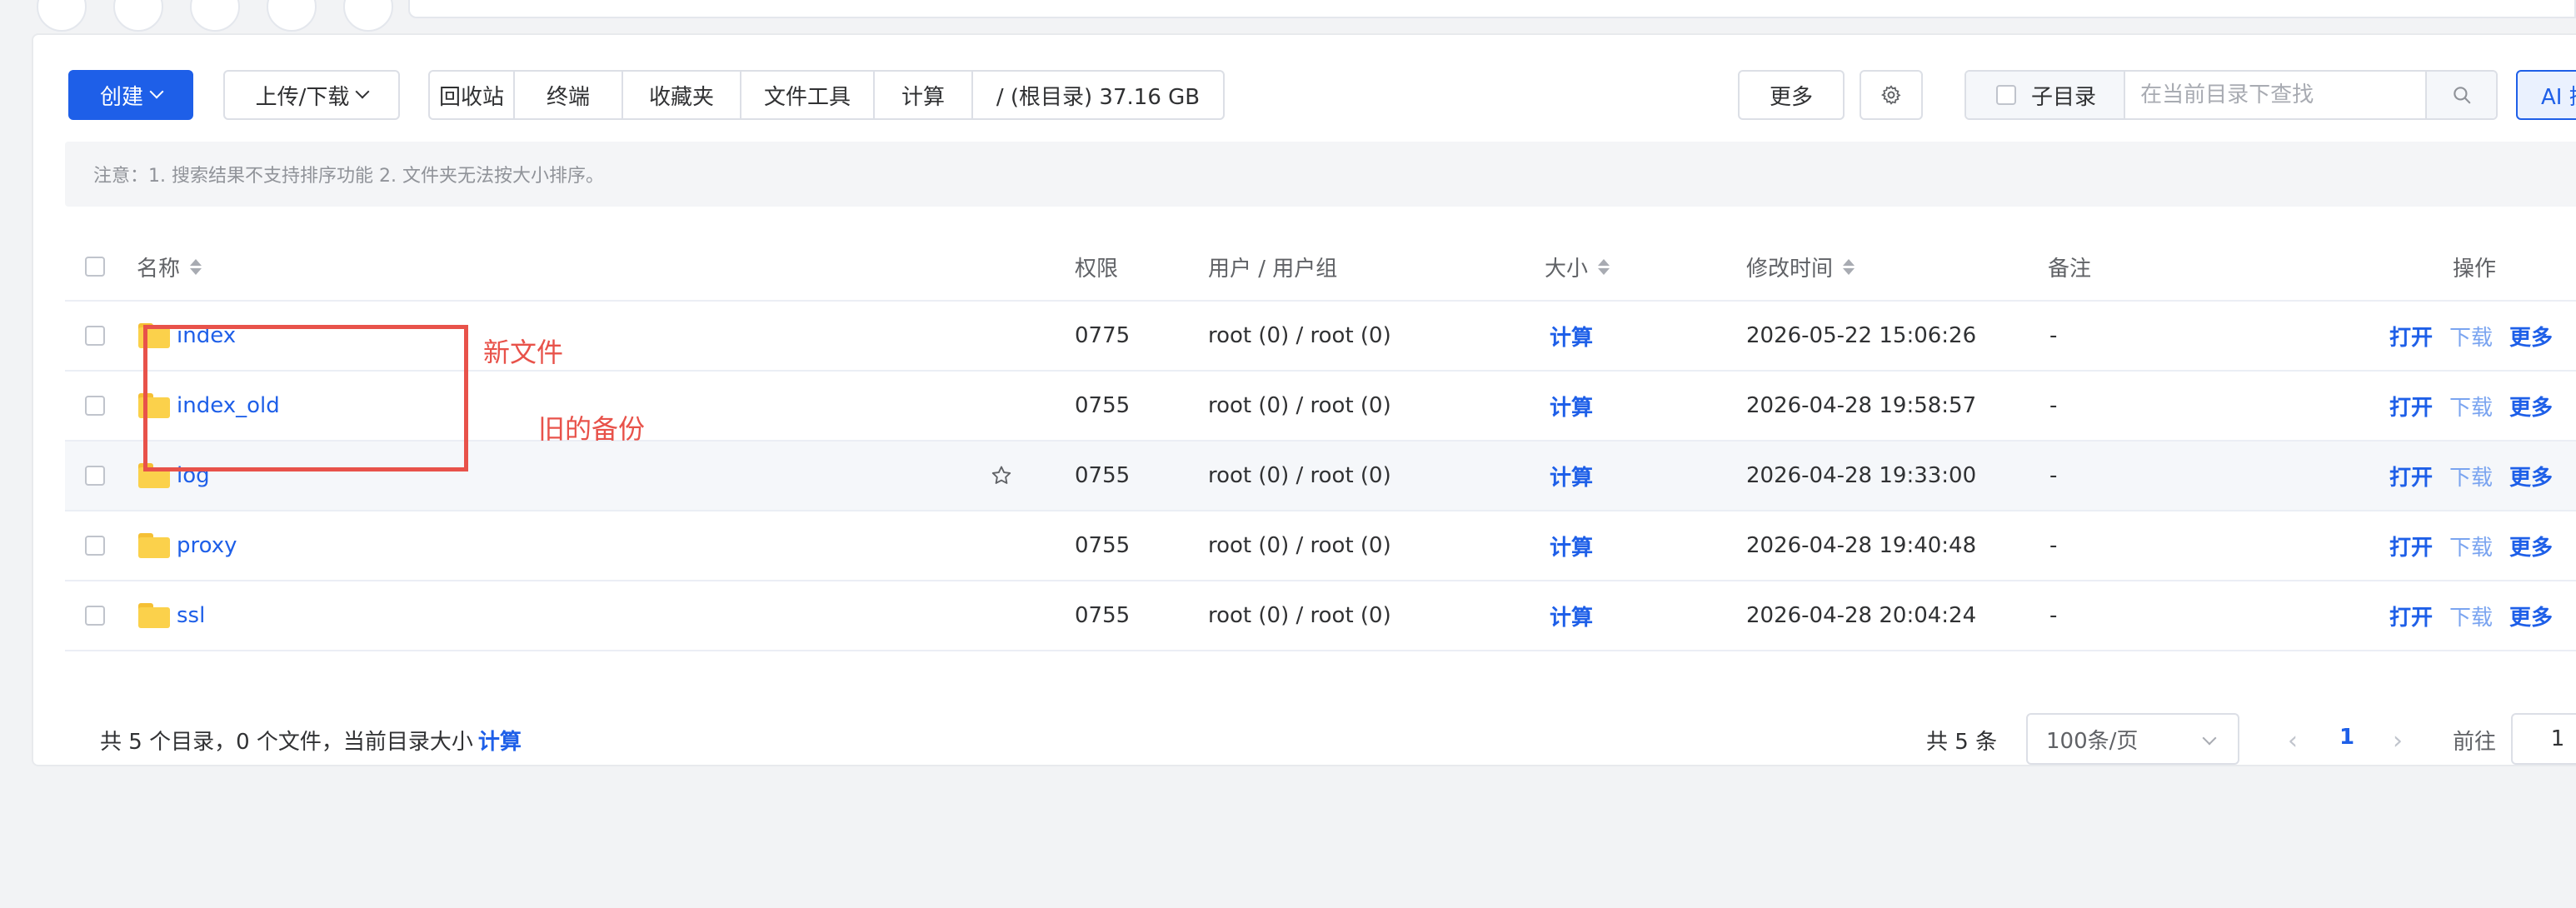 The height and width of the screenshot is (908, 2576). What do you see at coordinates (1320, 174) in the screenshot?
I see `notice-bar: 注意：1. 搜索结果不支持排序功能 2. 文件夹无法按大小排序。` at bounding box center [1320, 174].